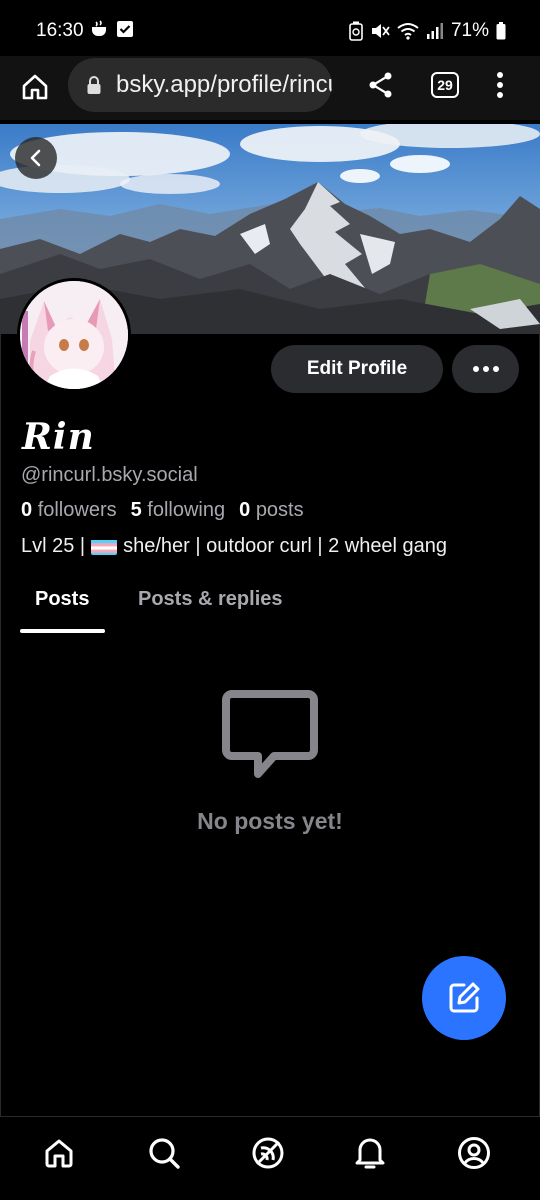  I want to click on notifications-icon, so click(370, 1153).